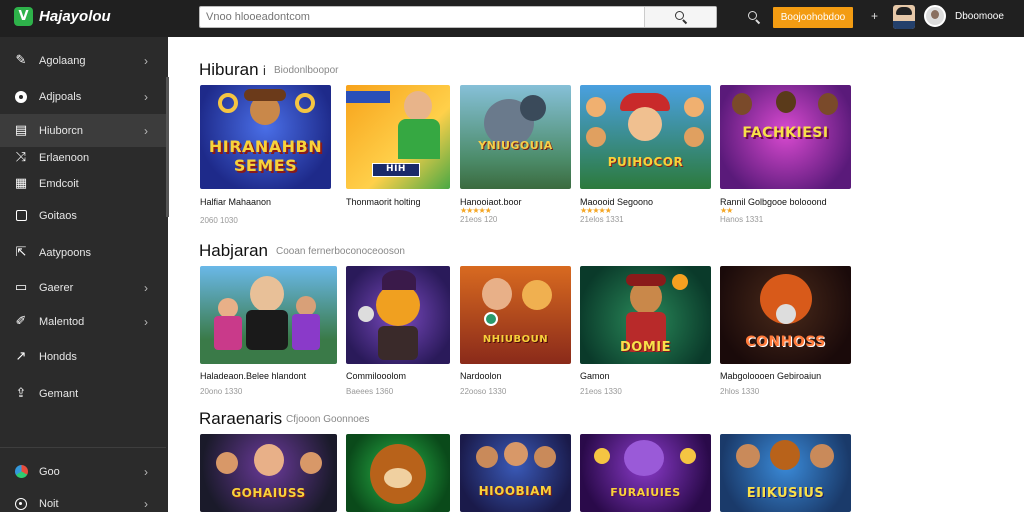 The image size is (1024, 512). I want to click on game-art-title: HIH, so click(396, 169).